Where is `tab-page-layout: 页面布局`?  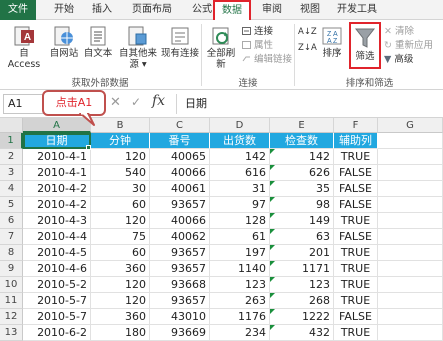 tab-page-layout: 页面布局 is located at coordinates (152, 10).